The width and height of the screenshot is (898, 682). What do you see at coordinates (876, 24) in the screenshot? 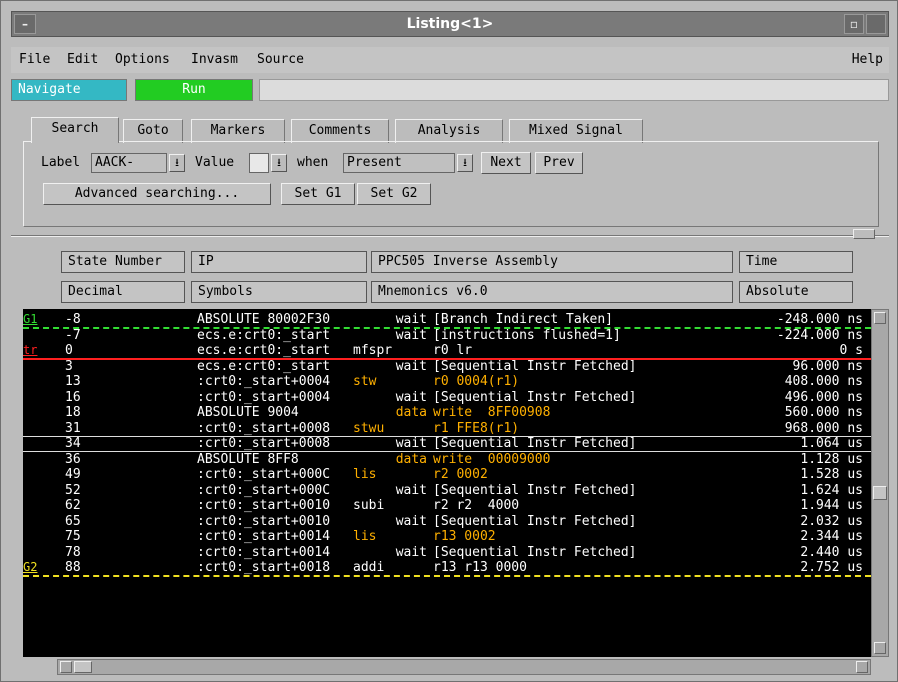
I see `maximize-icon` at bounding box center [876, 24].